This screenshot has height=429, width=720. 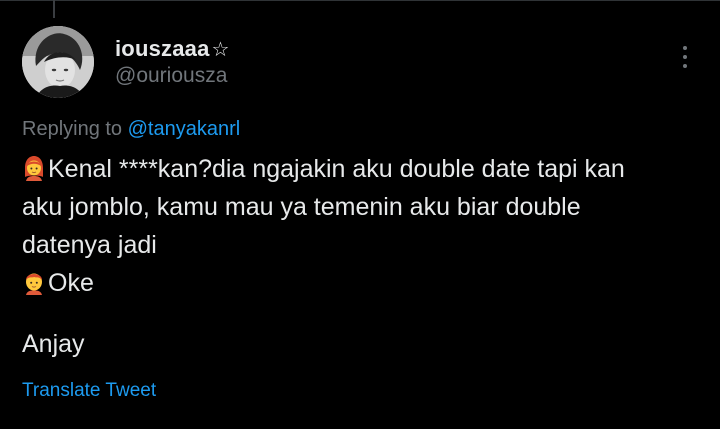 What do you see at coordinates (71, 283) in the screenshot?
I see `tweet-line-text: Oke` at bounding box center [71, 283].